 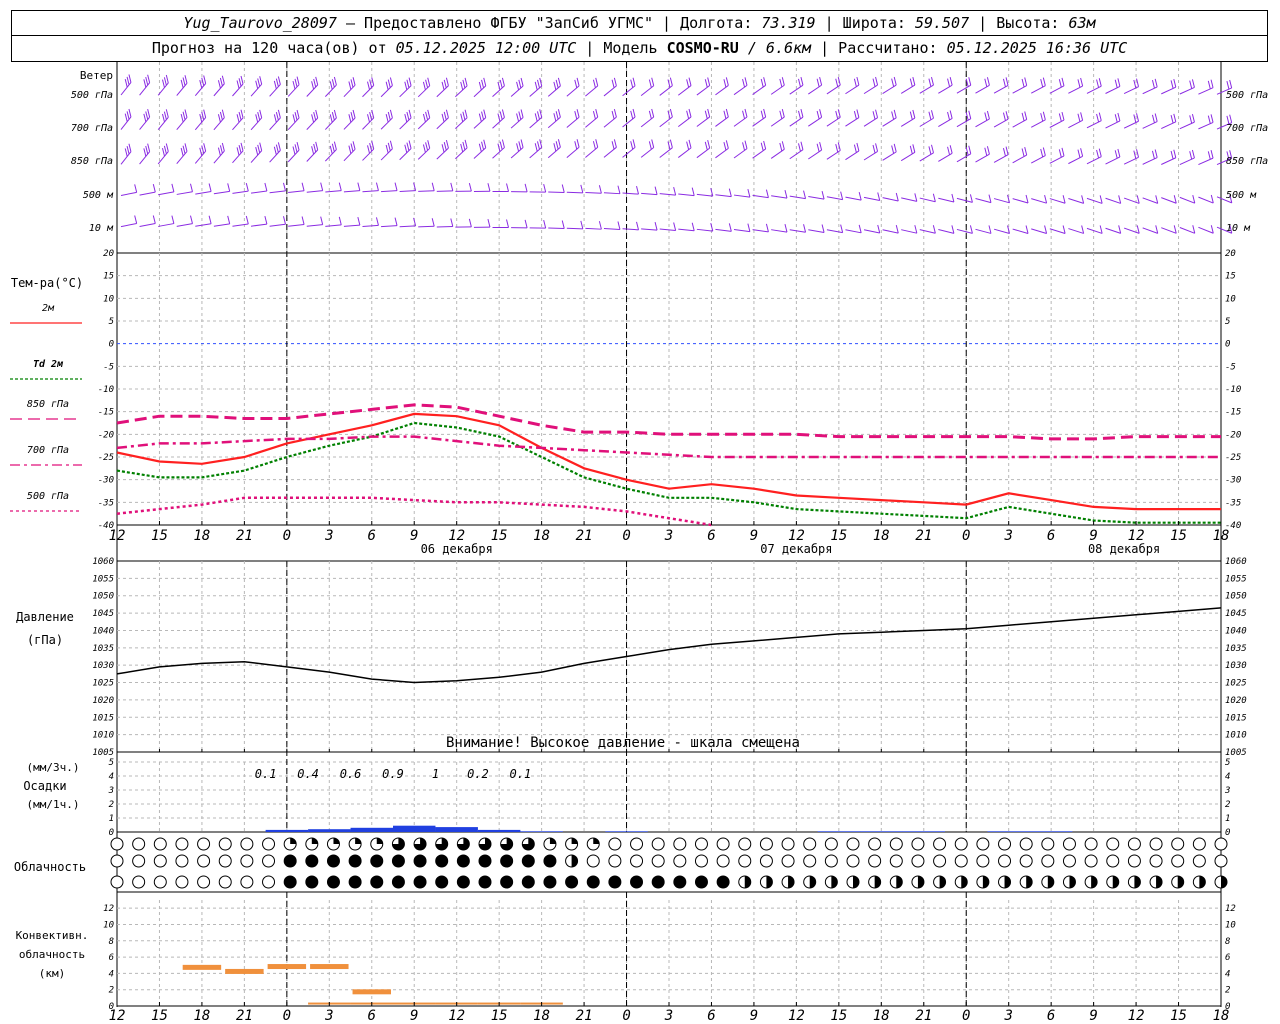 I want to click on hour-label-bottom: 6, so click(x=711, y=1016).